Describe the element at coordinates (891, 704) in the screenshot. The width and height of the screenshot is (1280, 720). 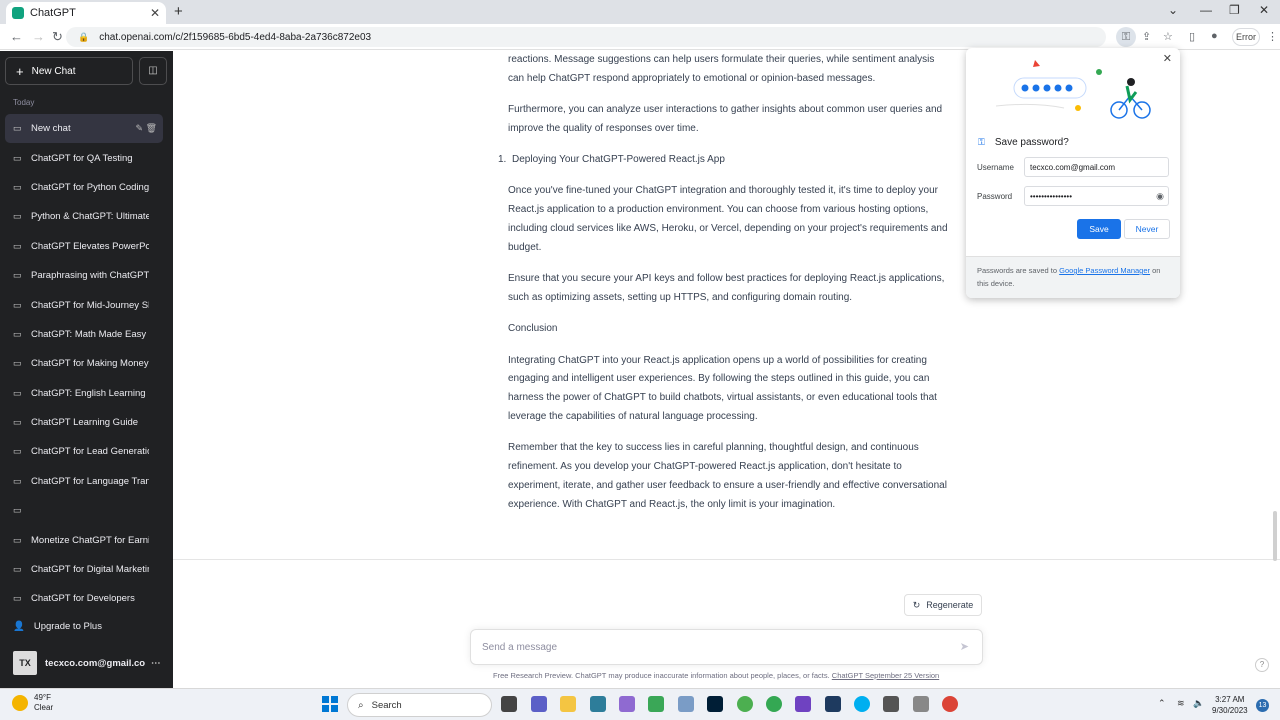
I see `calculator-icon` at that location.